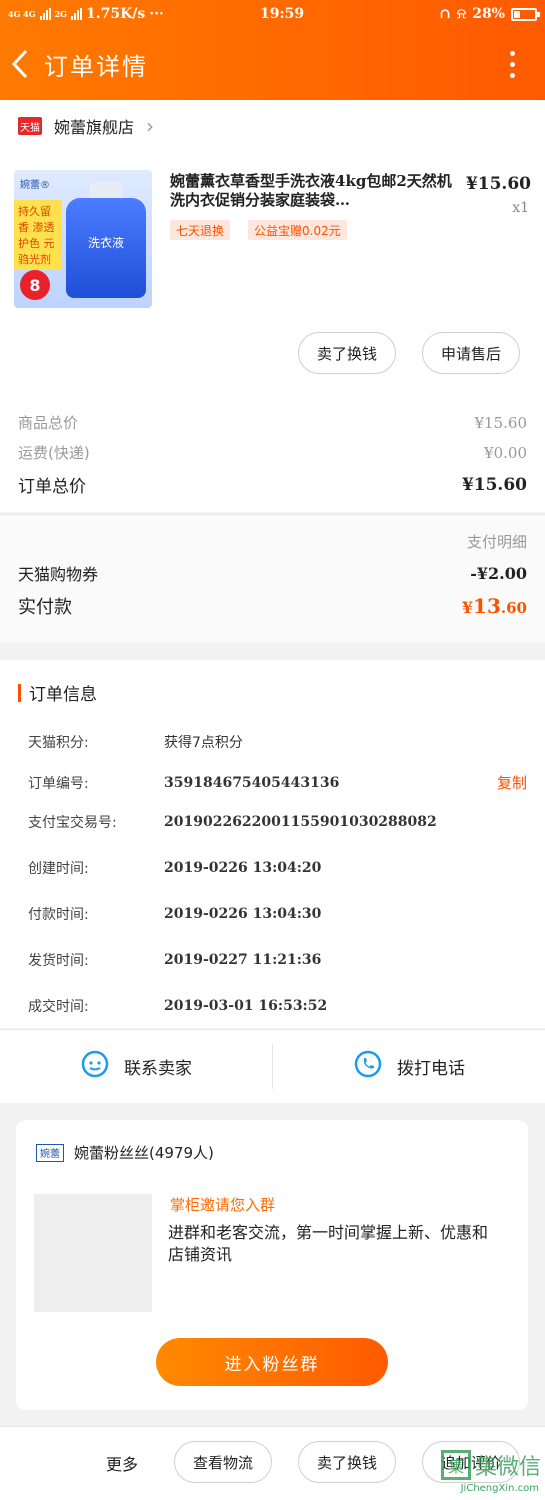 This screenshot has height=1500, width=545. Describe the element at coordinates (512, 782) in the screenshot. I see `copy-button: 复制` at that location.